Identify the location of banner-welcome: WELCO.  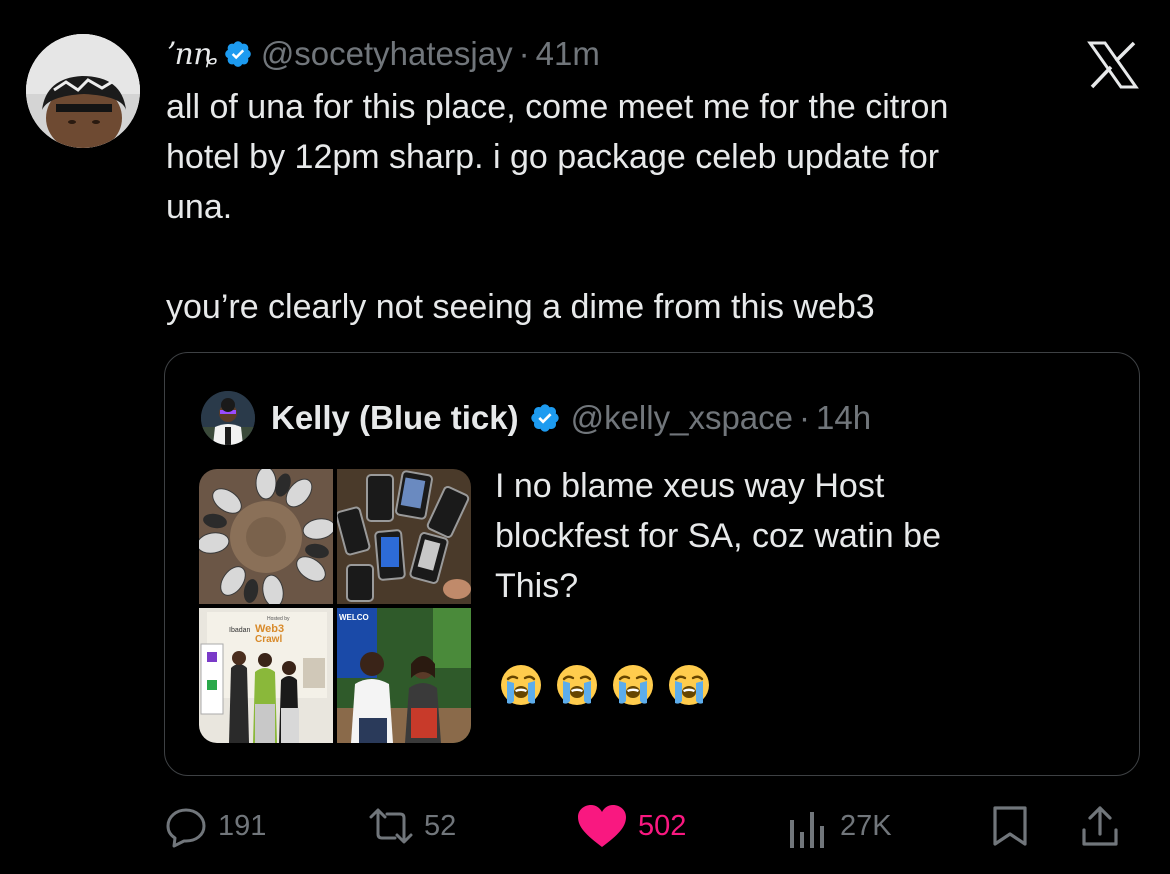
(354, 617).